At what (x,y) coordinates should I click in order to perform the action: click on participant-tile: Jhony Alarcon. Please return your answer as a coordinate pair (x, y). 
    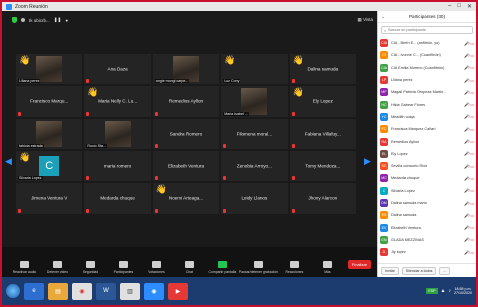
    Looking at the image, I should click on (322, 198).